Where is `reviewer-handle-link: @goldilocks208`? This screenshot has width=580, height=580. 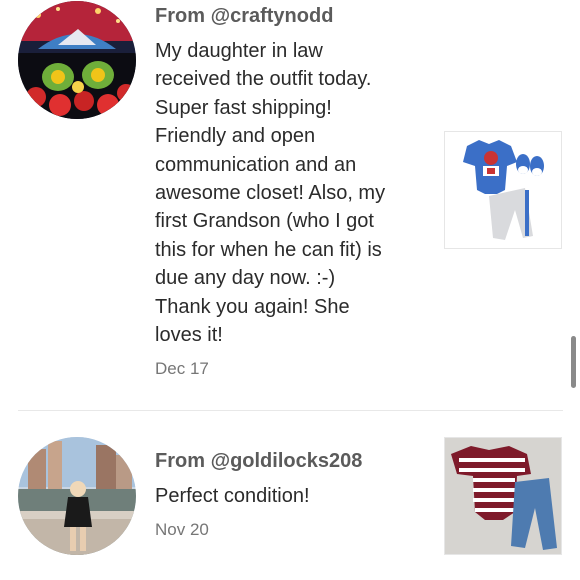
reviewer-handle-link: @goldilocks208 is located at coordinates (287, 461).